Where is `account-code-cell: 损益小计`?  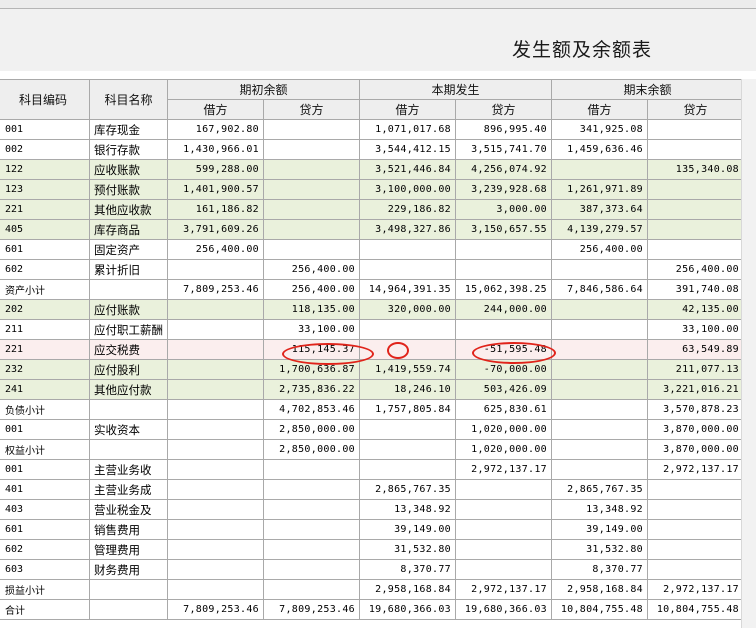
account-code-cell: 损益小计 is located at coordinates (45, 589).